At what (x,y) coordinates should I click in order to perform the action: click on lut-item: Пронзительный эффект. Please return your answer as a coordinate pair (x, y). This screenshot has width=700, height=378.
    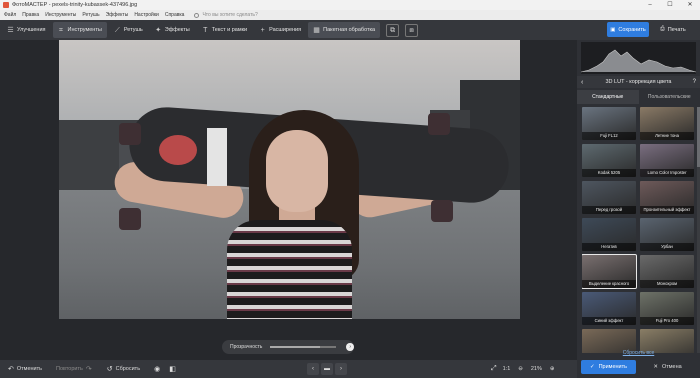
    Looking at the image, I should click on (667, 197).